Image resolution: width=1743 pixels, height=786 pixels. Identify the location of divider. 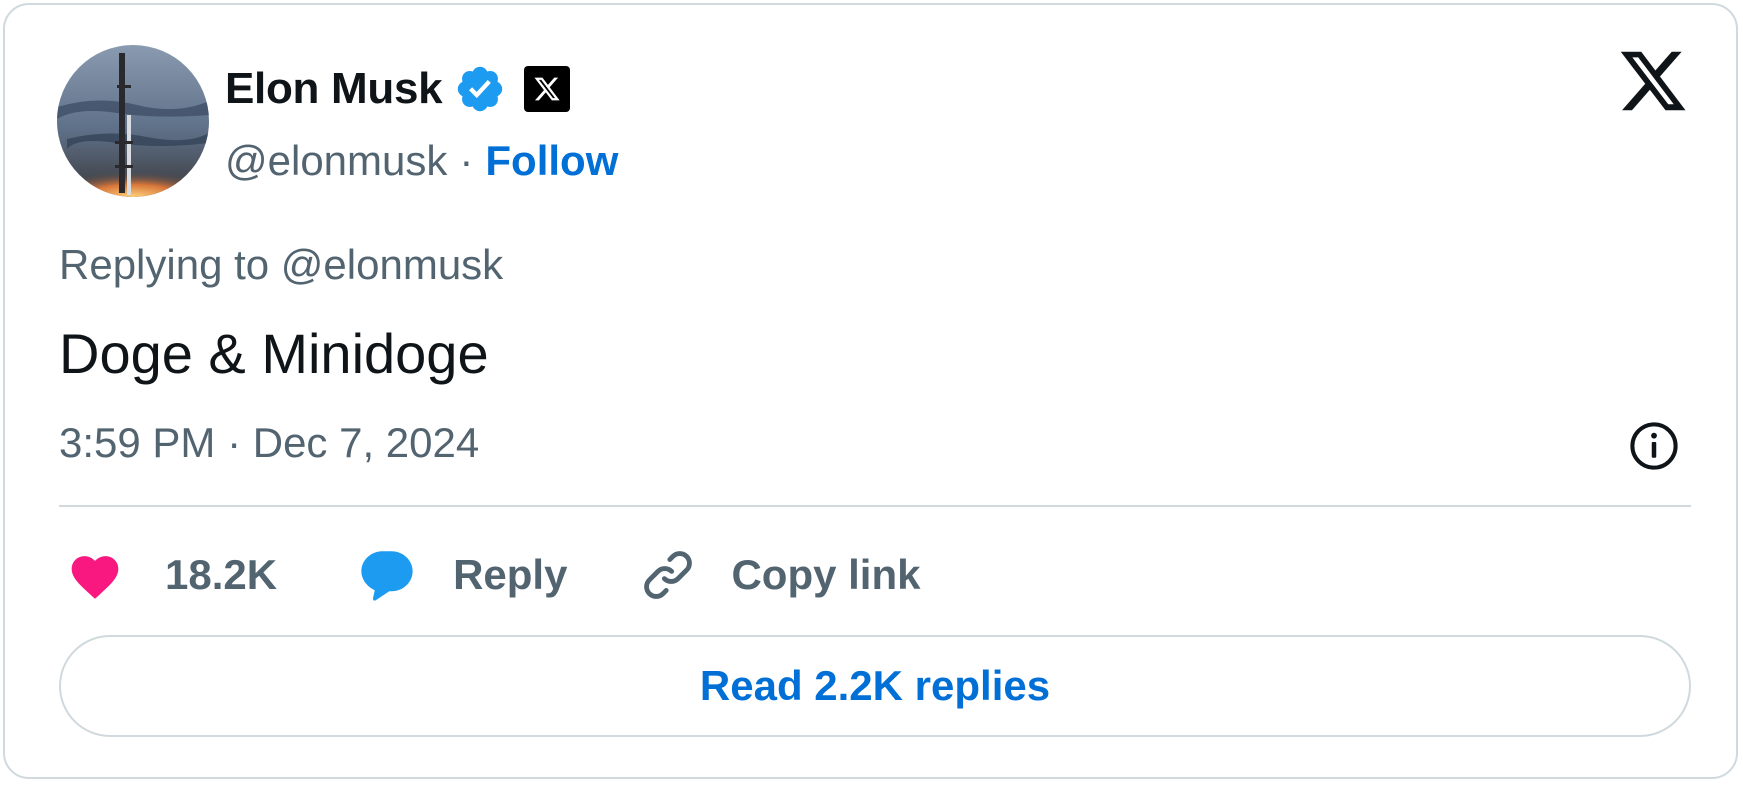
(875, 506).